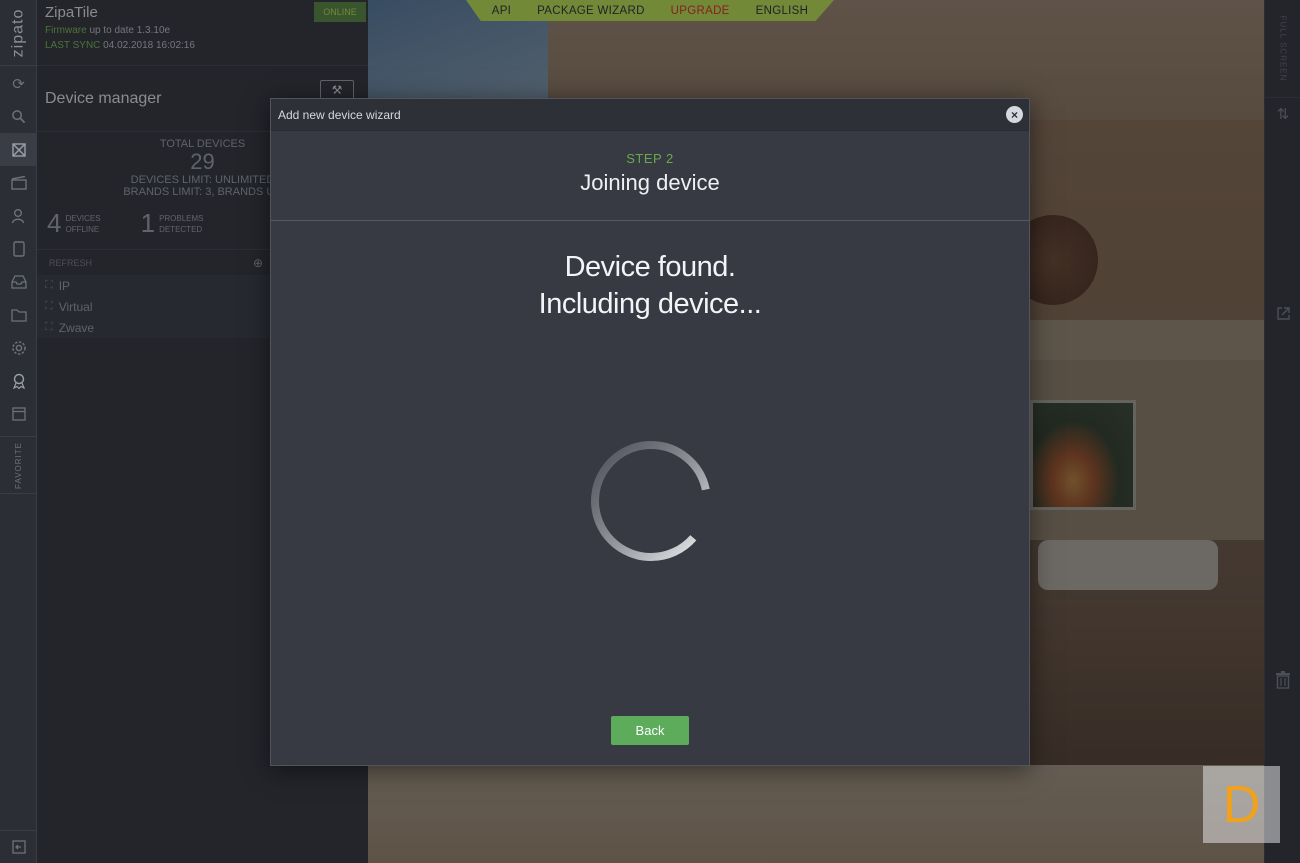 The height and width of the screenshot is (863, 1300). What do you see at coordinates (18, 431) in the screenshot?
I see `icon-sidebar: zipato ⟳ FAVORITE` at bounding box center [18, 431].